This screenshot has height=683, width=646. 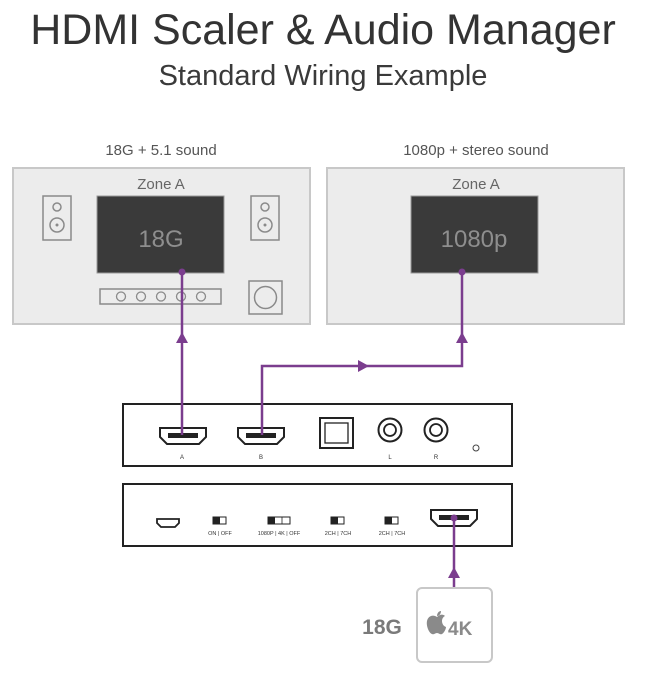 What do you see at coordinates (219, 520) in the screenshot?
I see `switch-1-icon` at bounding box center [219, 520].